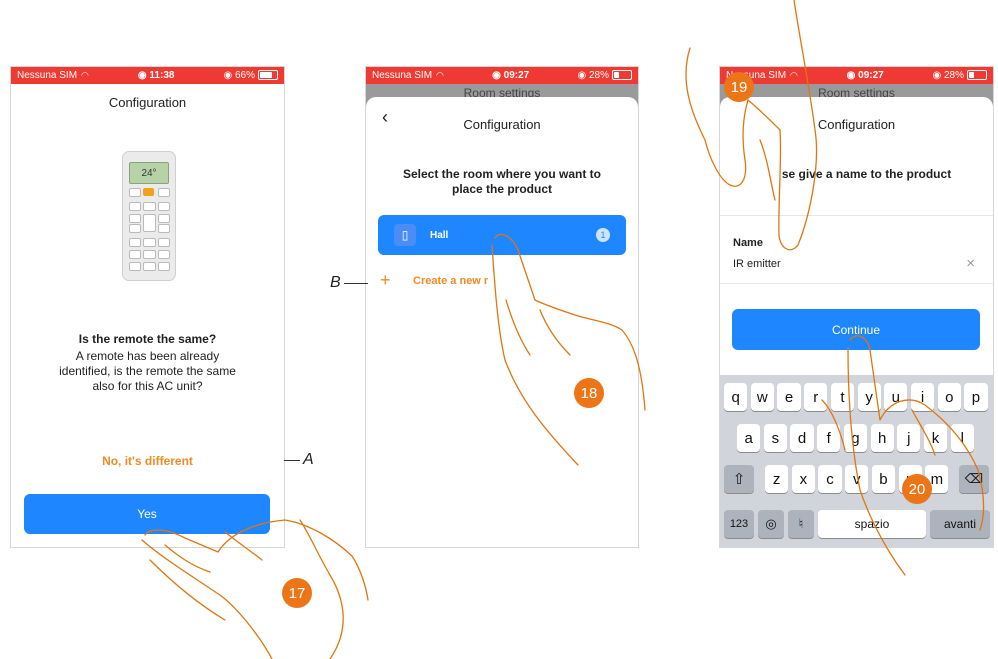  Describe the element at coordinates (857, 479) in the screenshot. I see `key-v: v` at that location.